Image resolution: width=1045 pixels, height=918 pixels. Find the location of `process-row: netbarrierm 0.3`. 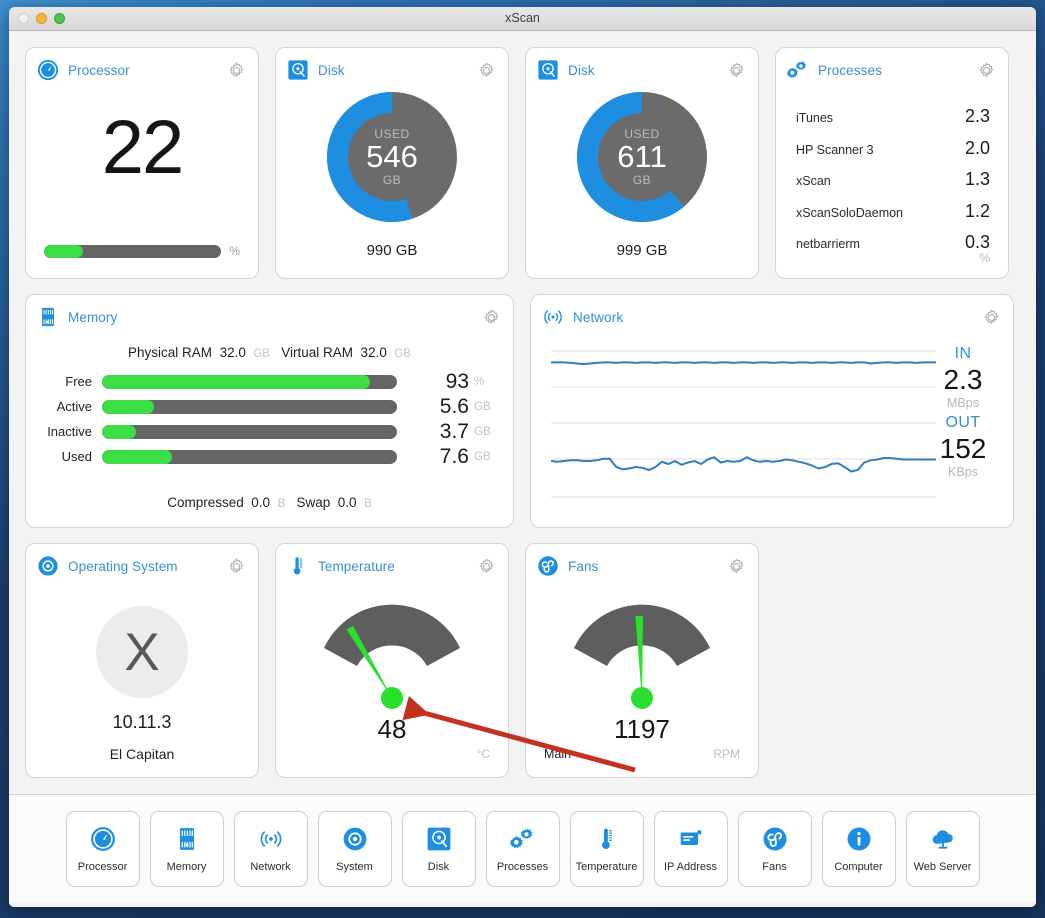

process-row: netbarrierm 0.3 is located at coordinates (893, 242).